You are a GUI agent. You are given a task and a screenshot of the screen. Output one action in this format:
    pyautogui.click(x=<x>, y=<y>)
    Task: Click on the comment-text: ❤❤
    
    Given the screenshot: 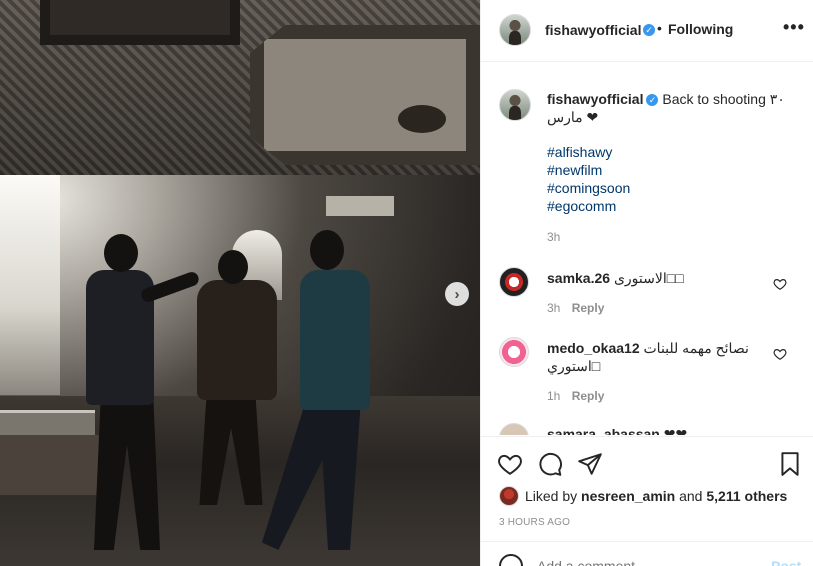 What is the action you would take?
    pyautogui.click(x=675, y=430)
    